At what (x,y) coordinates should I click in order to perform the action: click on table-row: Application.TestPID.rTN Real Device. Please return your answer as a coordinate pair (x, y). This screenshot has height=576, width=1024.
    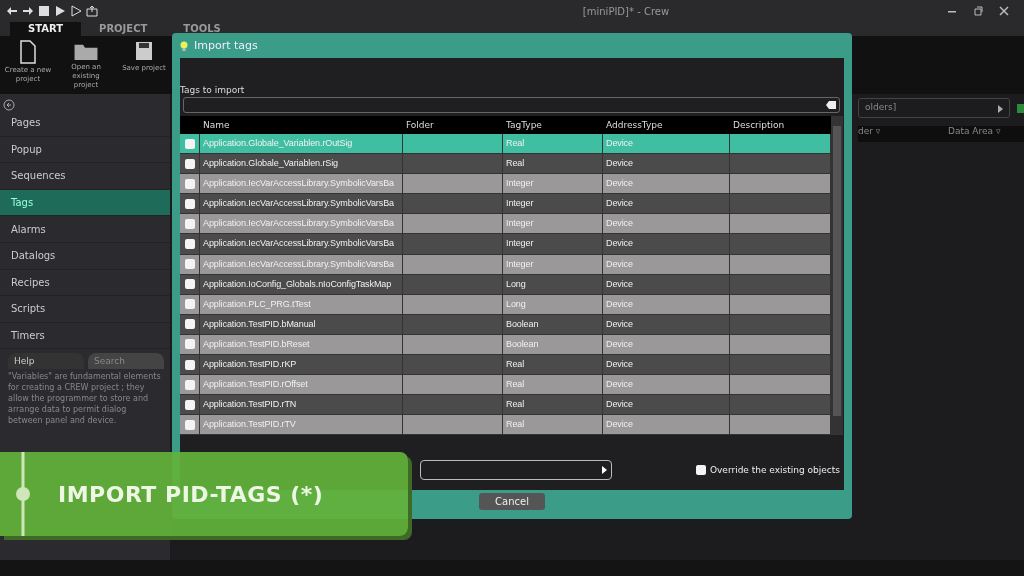
    Looking at the image, I should click on (505, 405).